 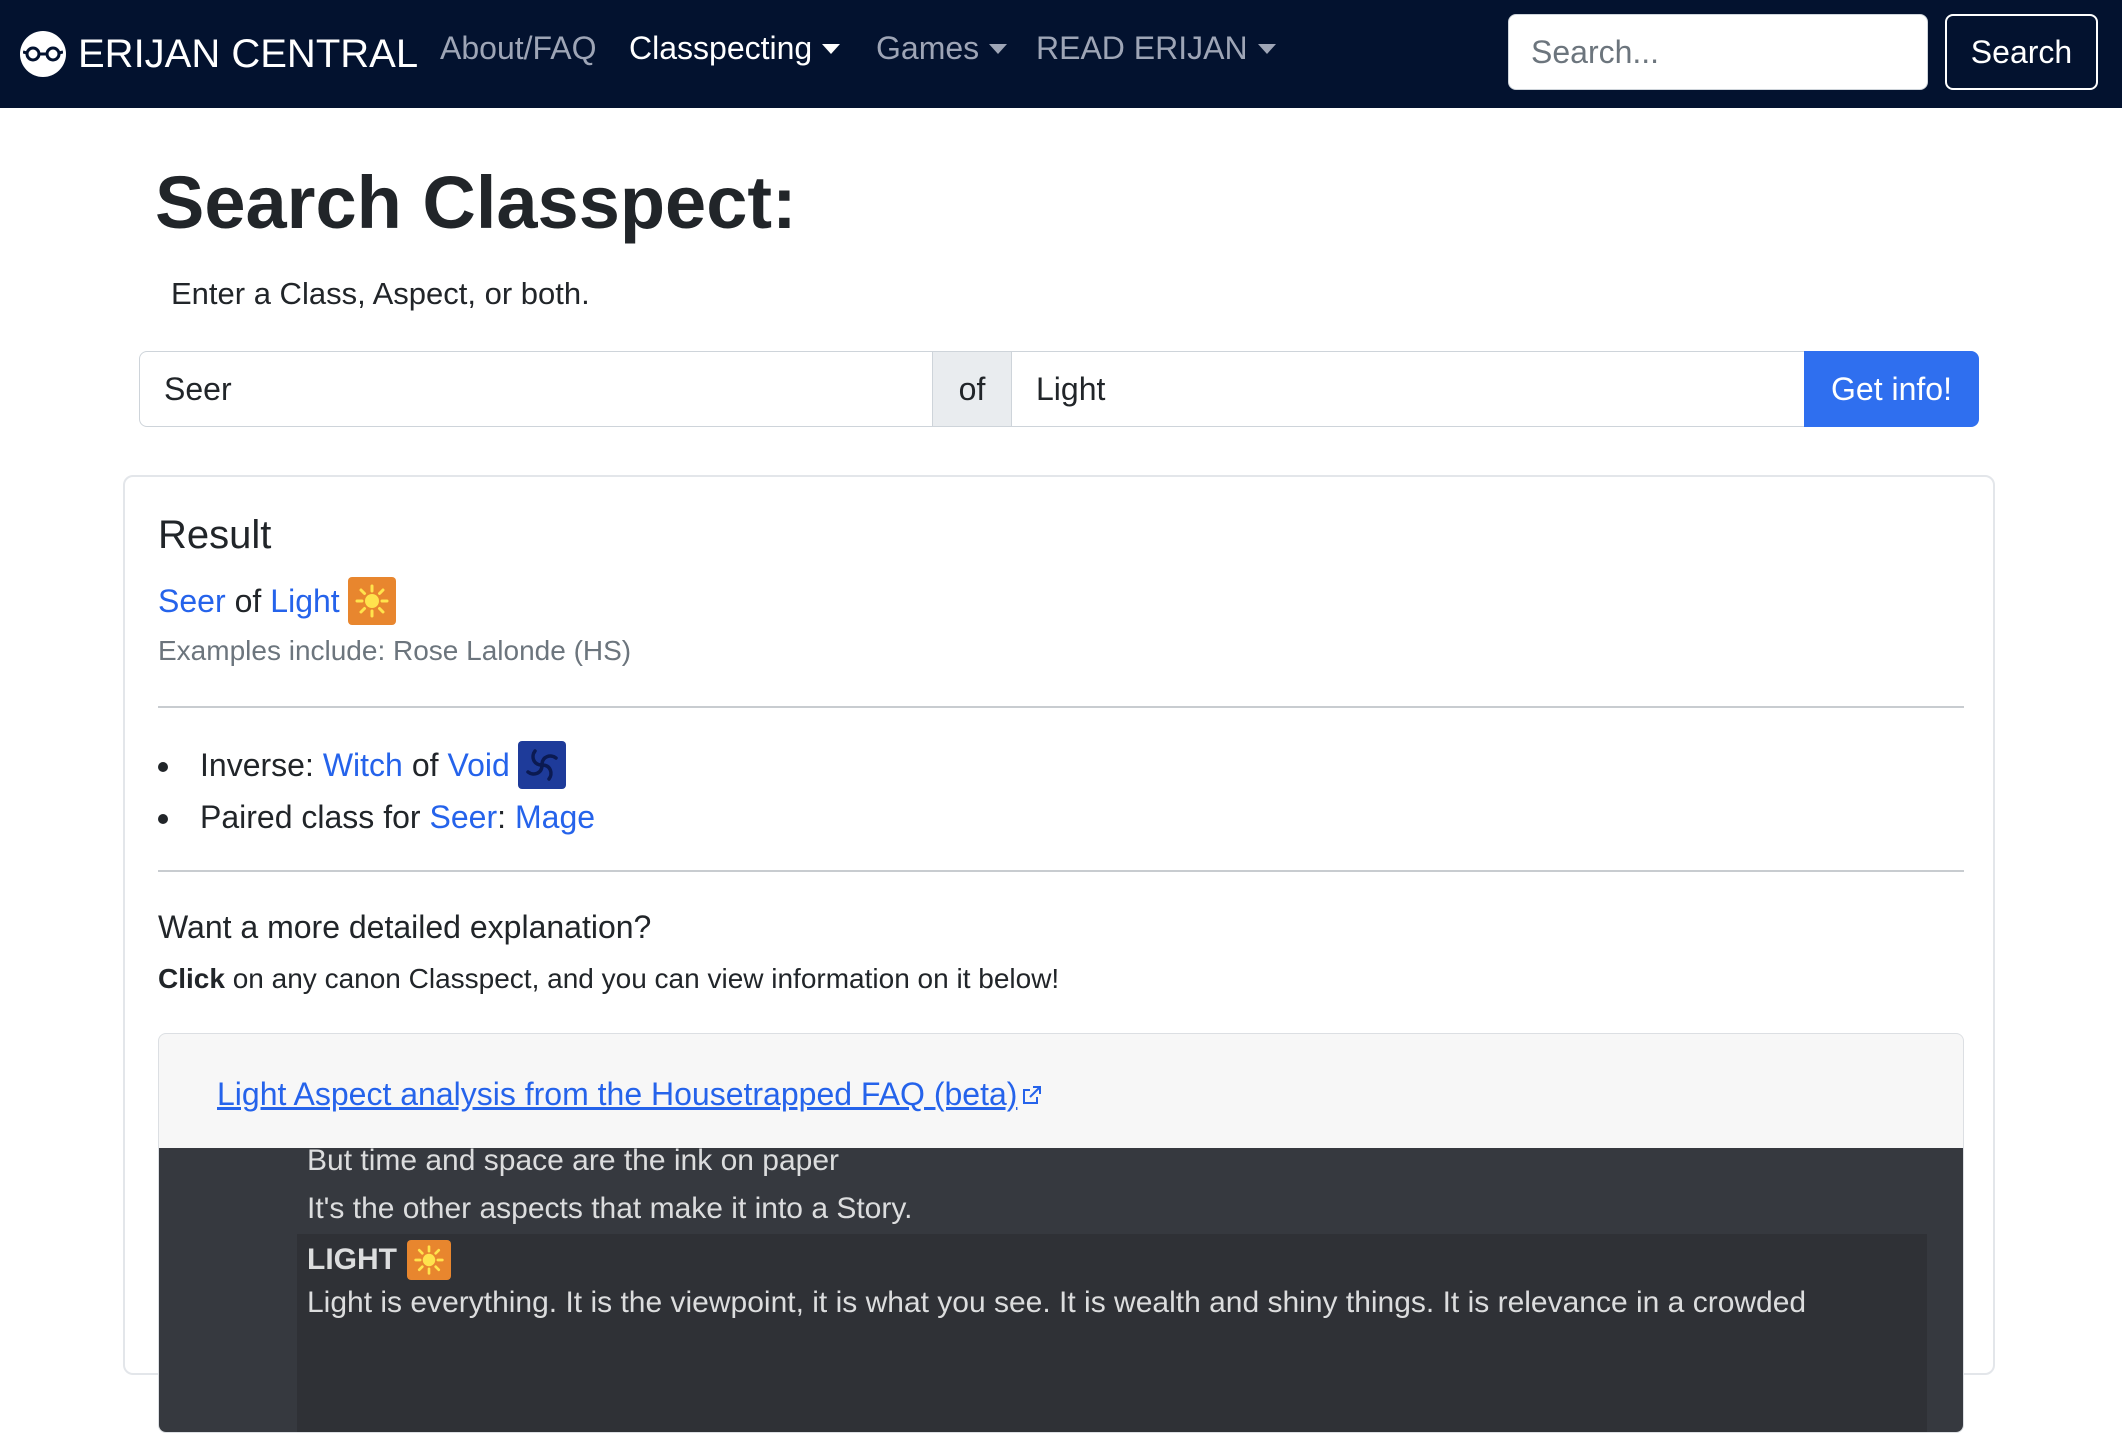 I want to click on result-classpect: Seer of Light, so click(x=277, y=601).